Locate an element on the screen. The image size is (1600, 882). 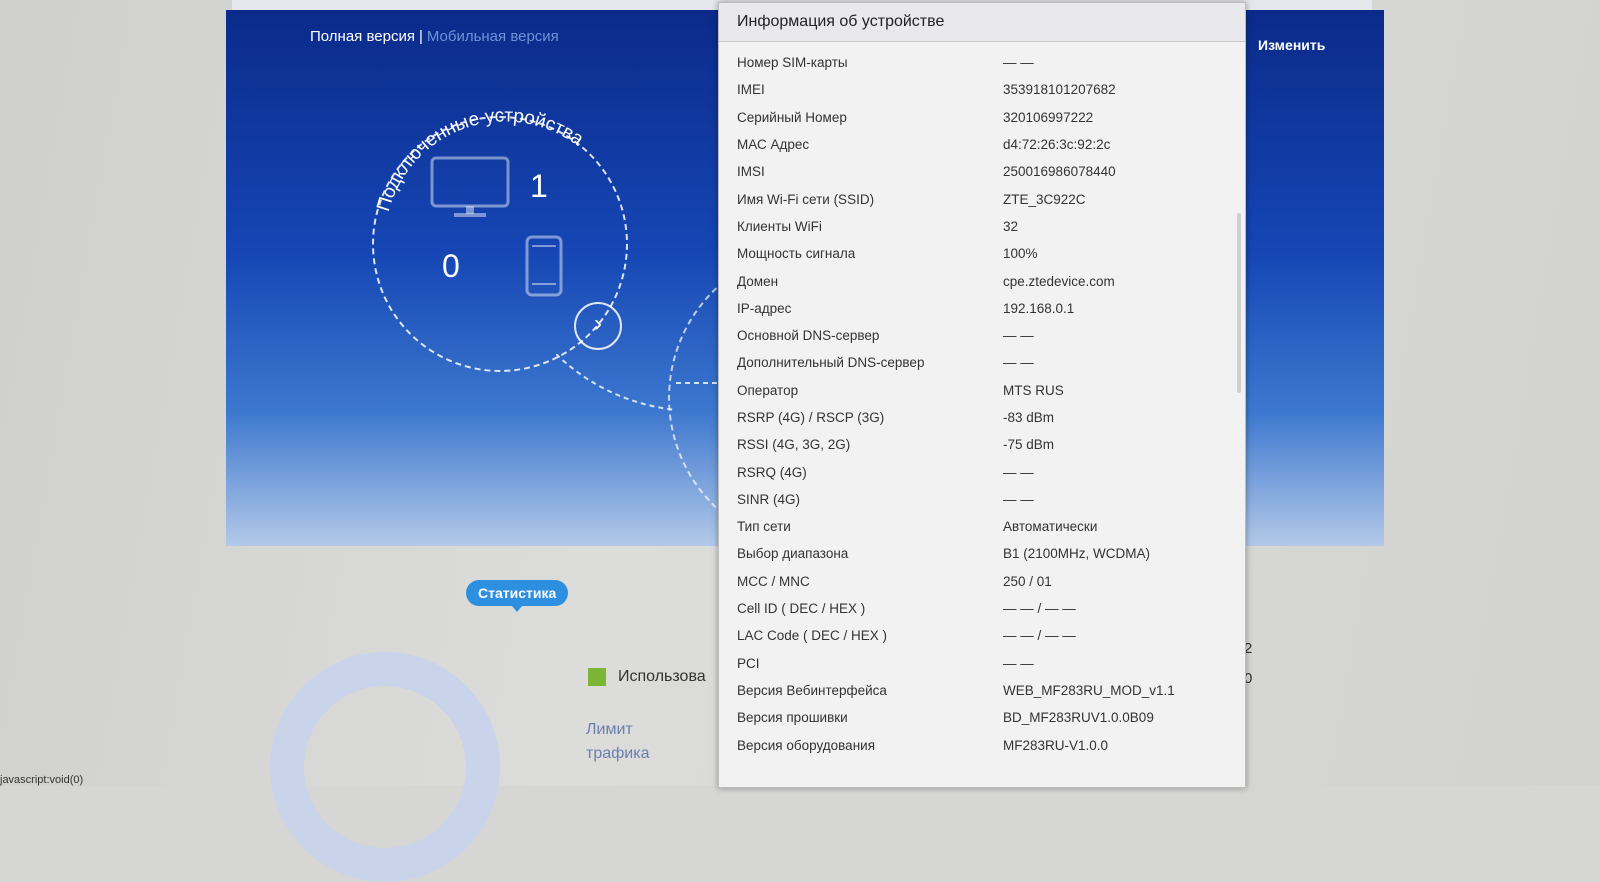
device-info-label: Версия Вебинтерфейса is located at coordinates (812, 690).